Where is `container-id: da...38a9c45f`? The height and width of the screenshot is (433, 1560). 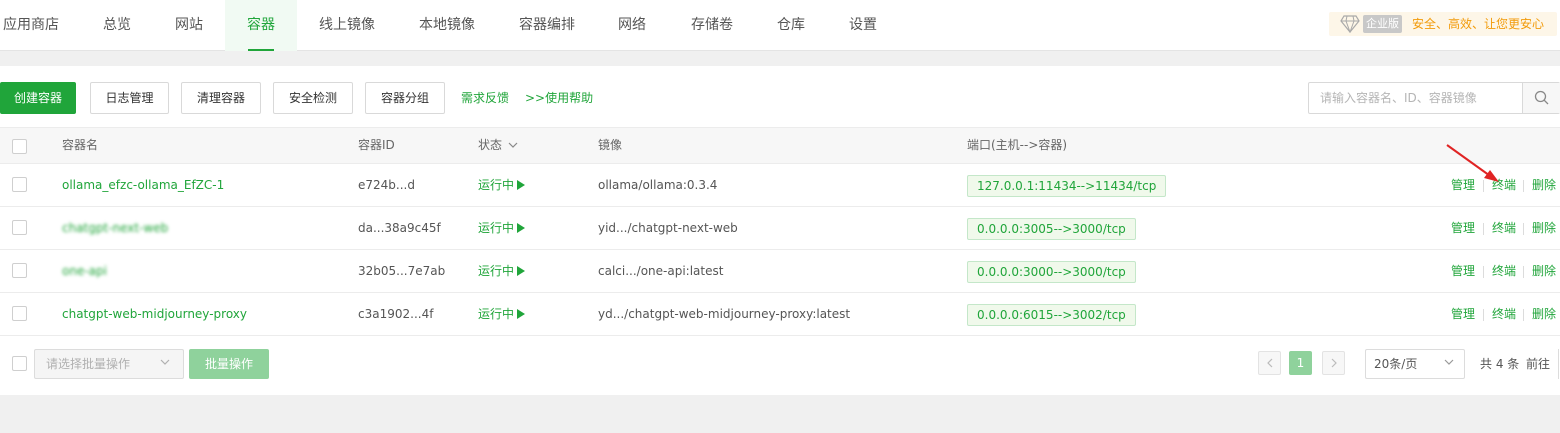 container-id: da...38a9c45f is located at coordinates (399, 228).